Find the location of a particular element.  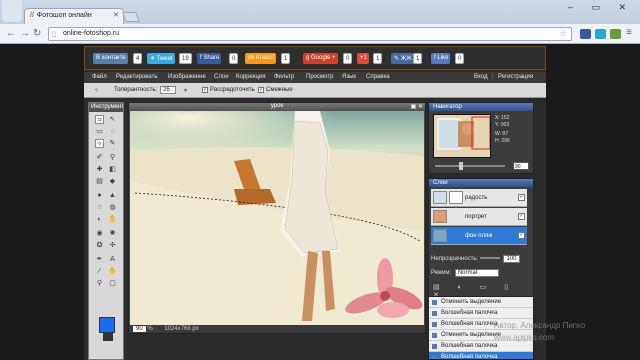

smooth-checkbox: ✓ is located at coordinates (205, 90).